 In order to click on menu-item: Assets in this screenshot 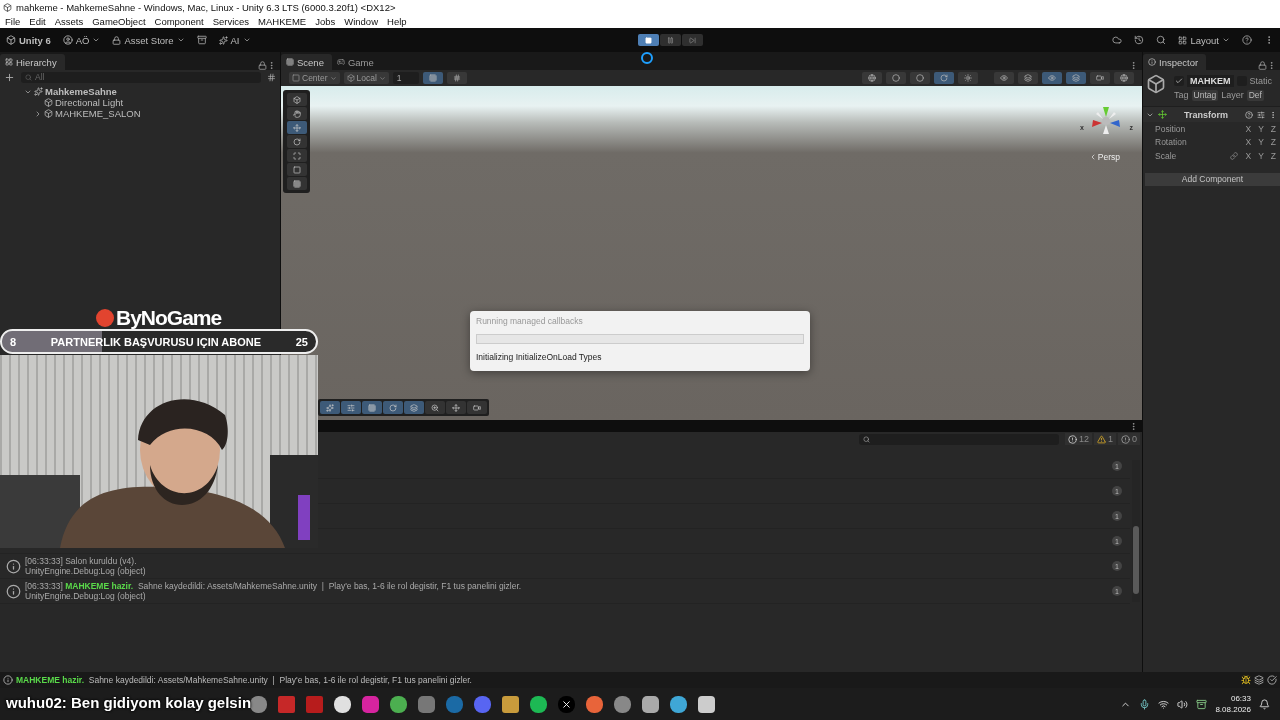, I will do `click(69, 21)`.